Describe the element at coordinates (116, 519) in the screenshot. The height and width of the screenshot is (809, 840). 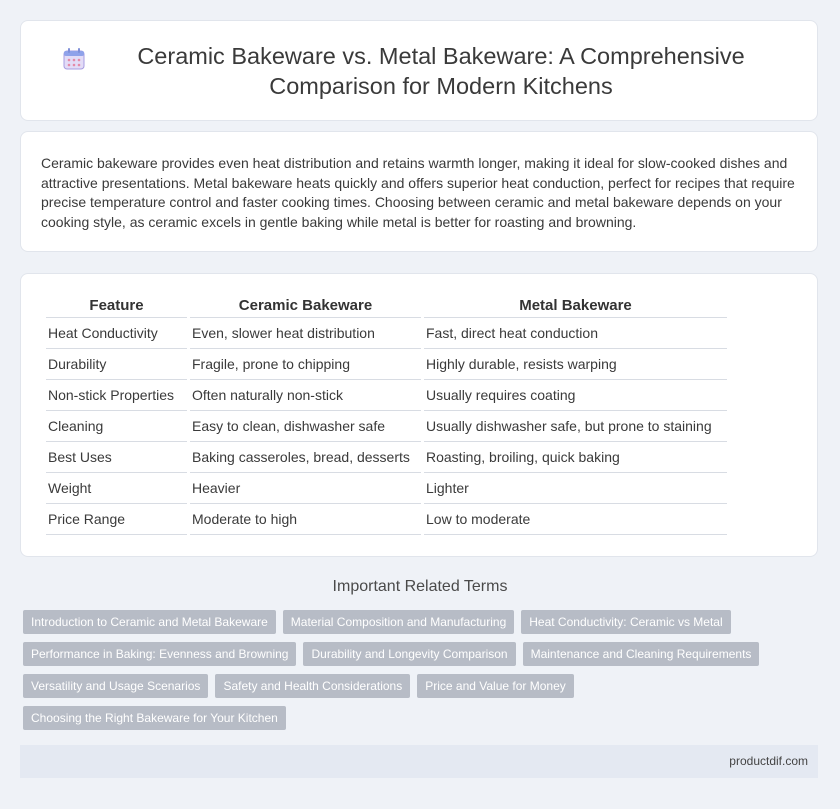
I see `table-cell: Price Range` at that location.